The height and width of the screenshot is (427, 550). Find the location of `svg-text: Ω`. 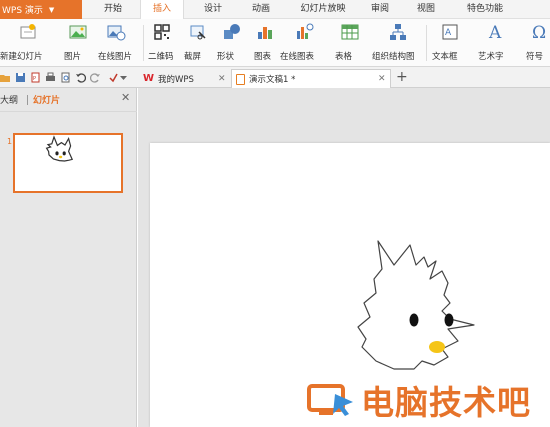

svg-text: Ω is located at coordinates (539, 32).